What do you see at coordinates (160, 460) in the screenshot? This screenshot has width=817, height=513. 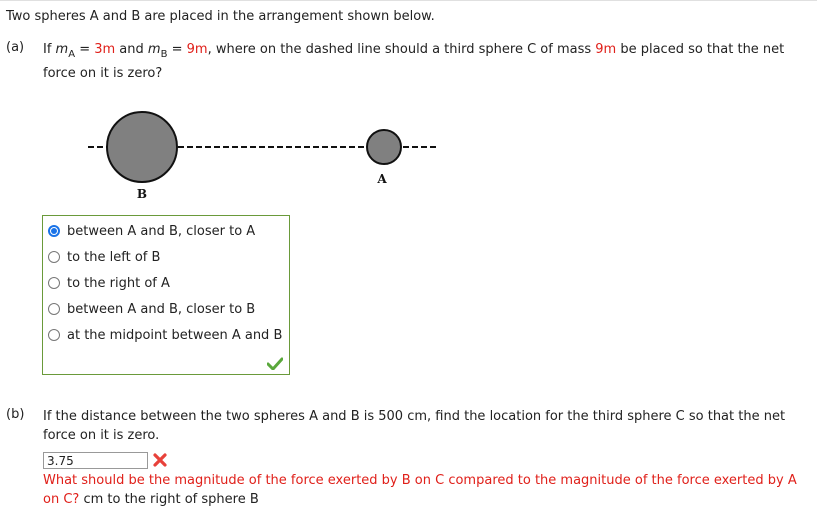 I see `incorrect-x-icon` at bounding box center [160, 460].